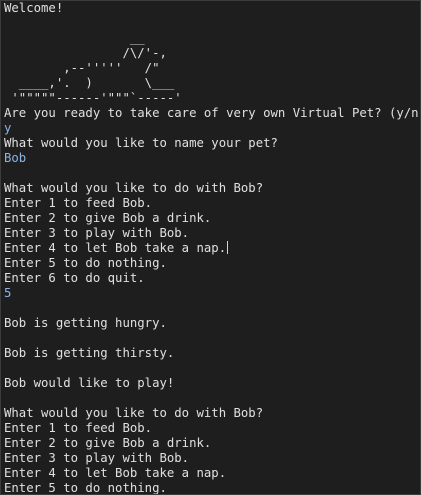 This screenshot has width=421, height=495. I want to click on ascii-art-line: /\/'-,, so click(212, 53).